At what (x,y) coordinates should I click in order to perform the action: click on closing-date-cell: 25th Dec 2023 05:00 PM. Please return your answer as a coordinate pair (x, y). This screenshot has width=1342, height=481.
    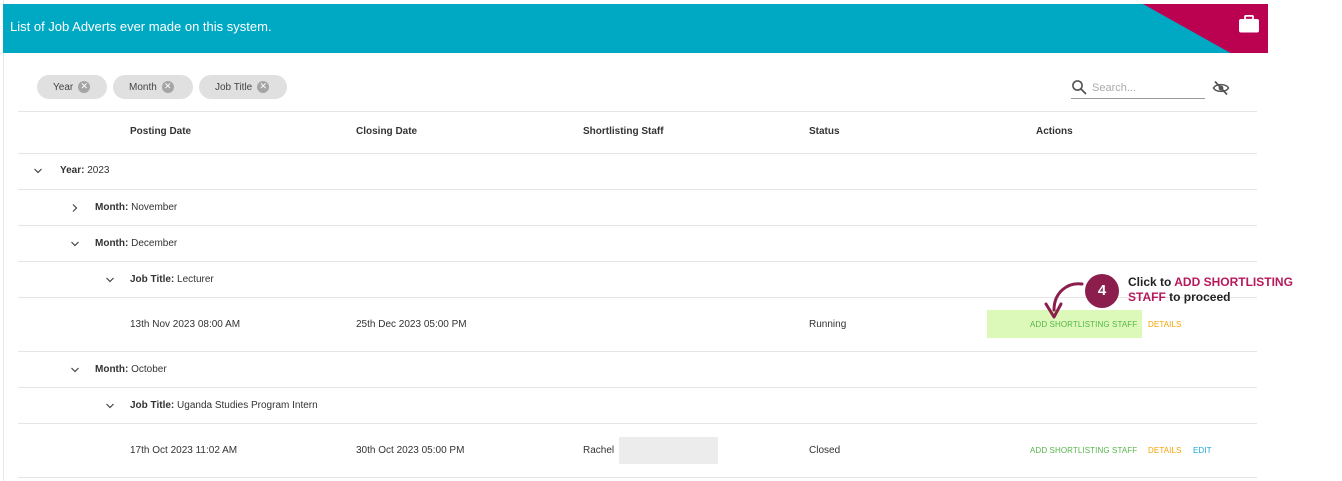
    Looking at the image, I should click on (411, 324).